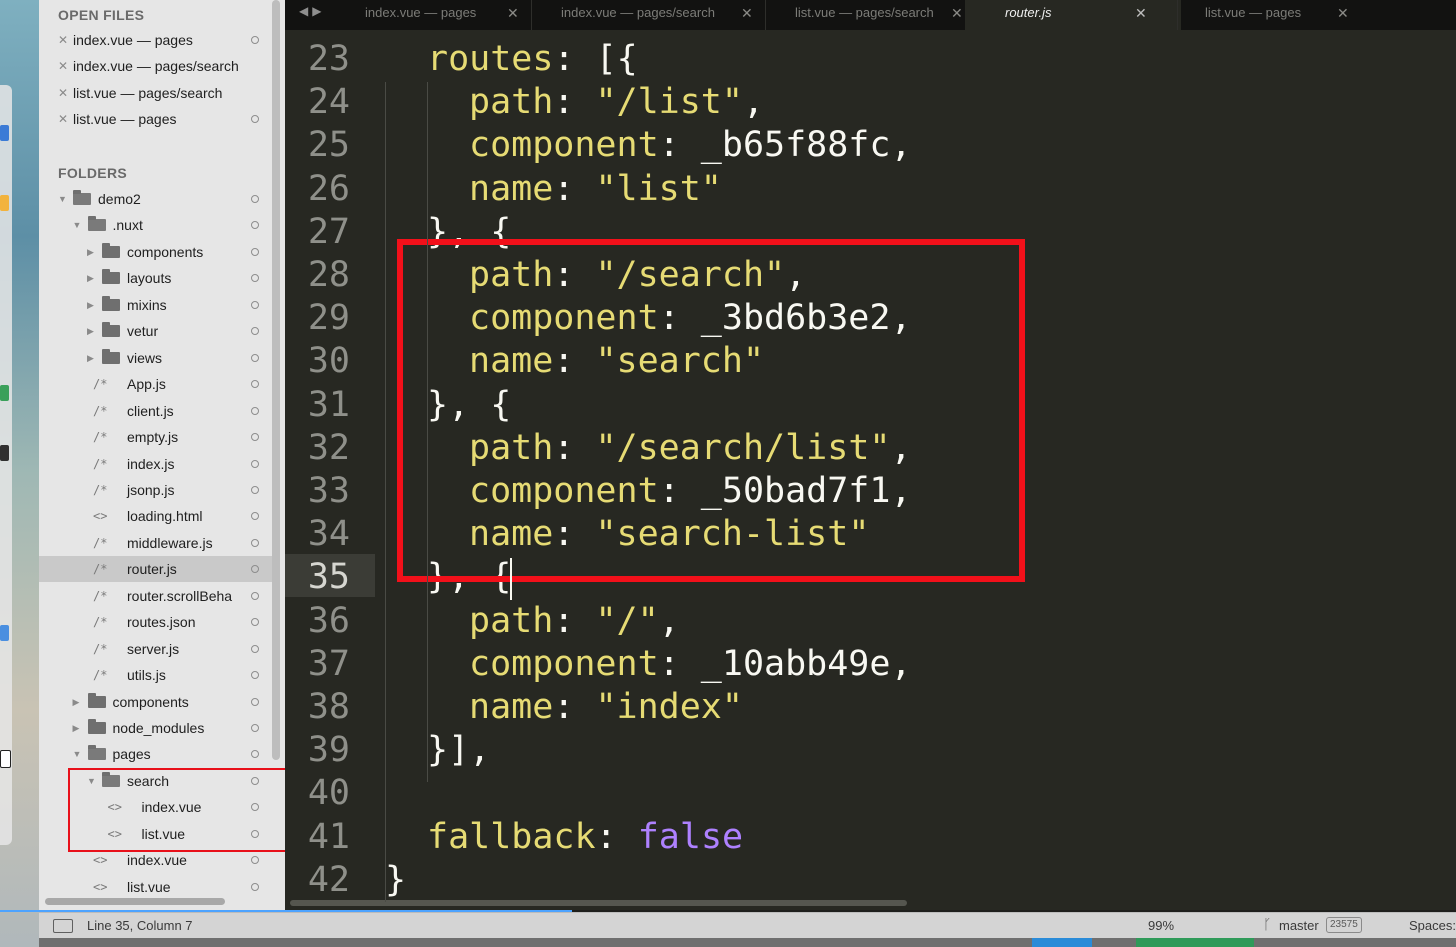 The image size is (1456, 947). Describe the element at coordinates (146, 675) in the screenshot. I see `tree-item-label: utils.js` at that location.